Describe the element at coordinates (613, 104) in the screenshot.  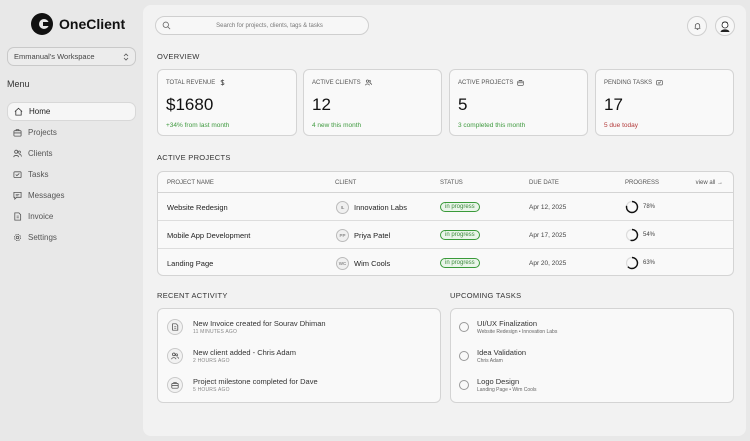
I see `stat-value: 17` at that location.